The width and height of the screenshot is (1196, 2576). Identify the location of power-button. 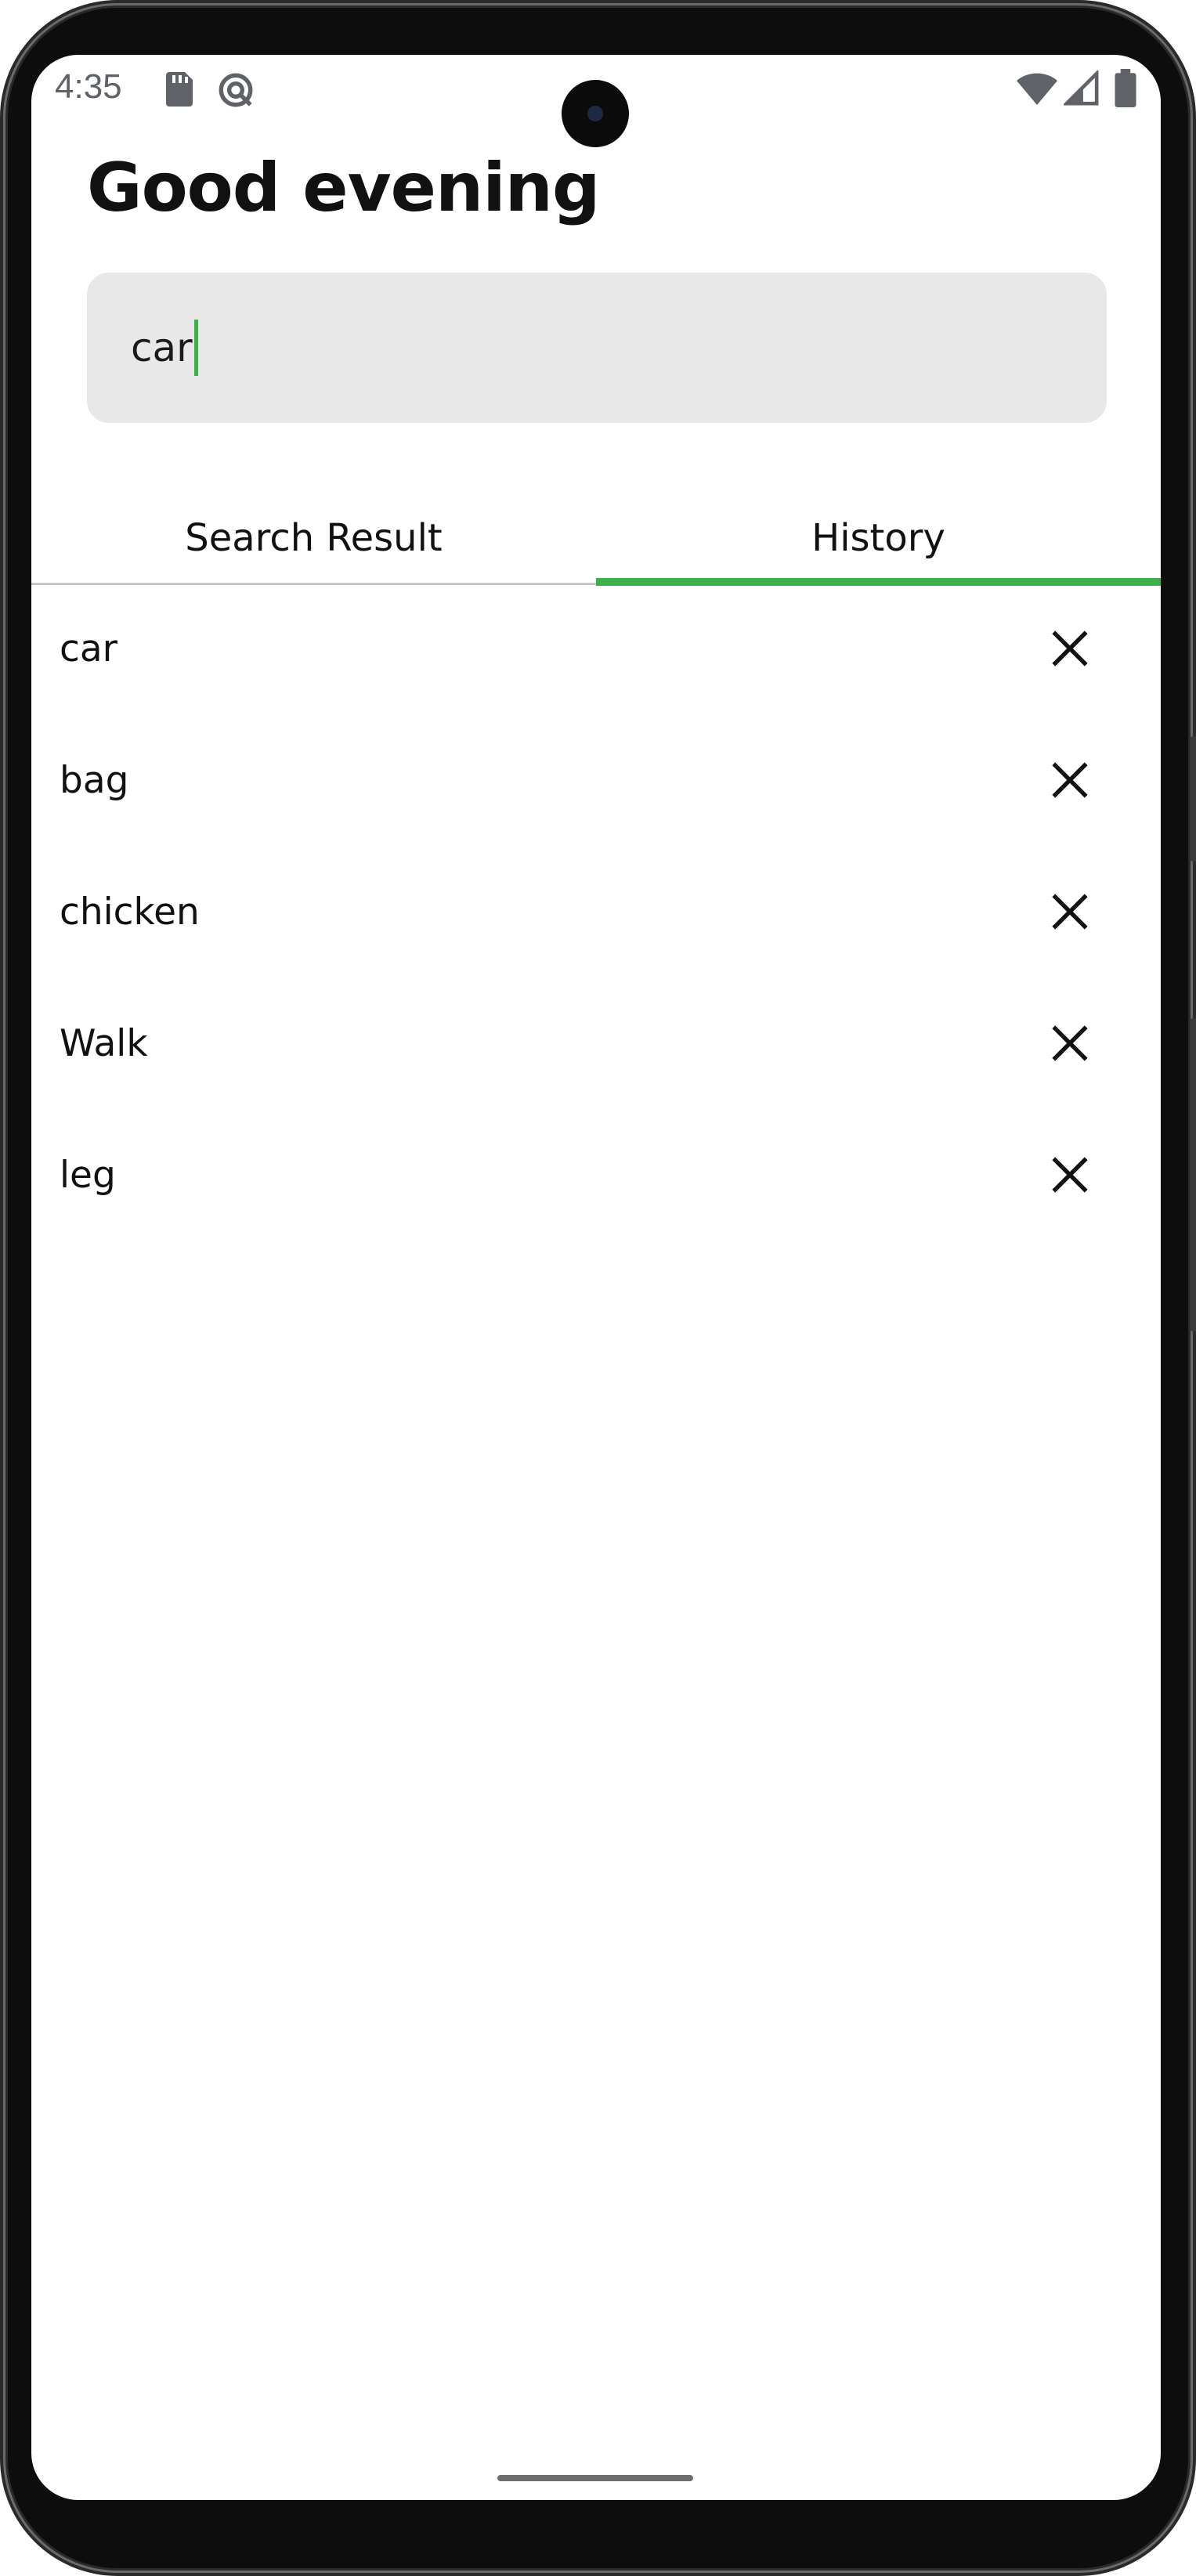
(1193, 799).